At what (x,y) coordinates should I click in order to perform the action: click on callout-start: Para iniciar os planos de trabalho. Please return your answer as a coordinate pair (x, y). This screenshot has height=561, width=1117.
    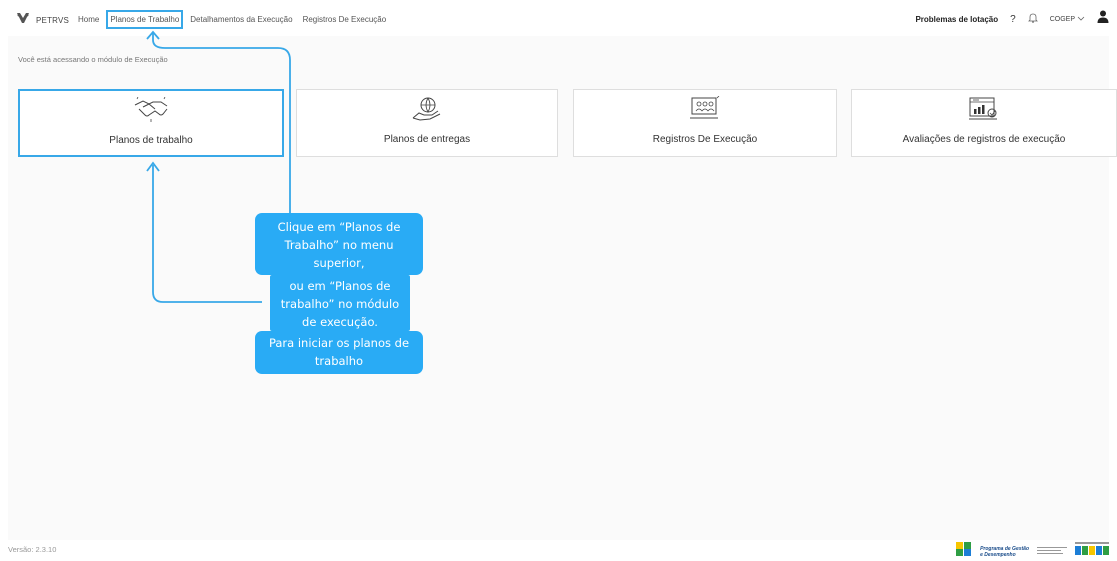
    Looking at the image, I should click on (339, 352).